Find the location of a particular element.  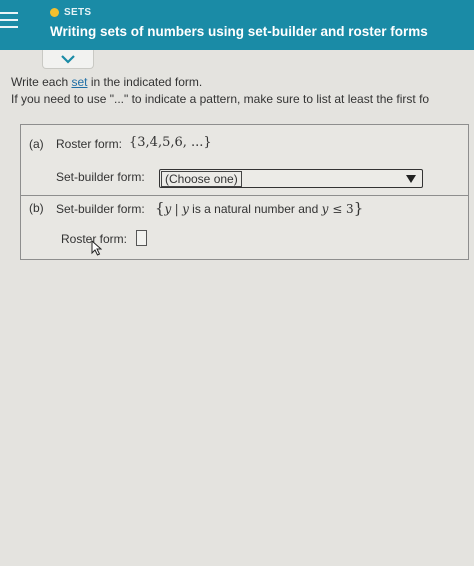

part-b-letter: (b) is located at coordinates (36, 208).